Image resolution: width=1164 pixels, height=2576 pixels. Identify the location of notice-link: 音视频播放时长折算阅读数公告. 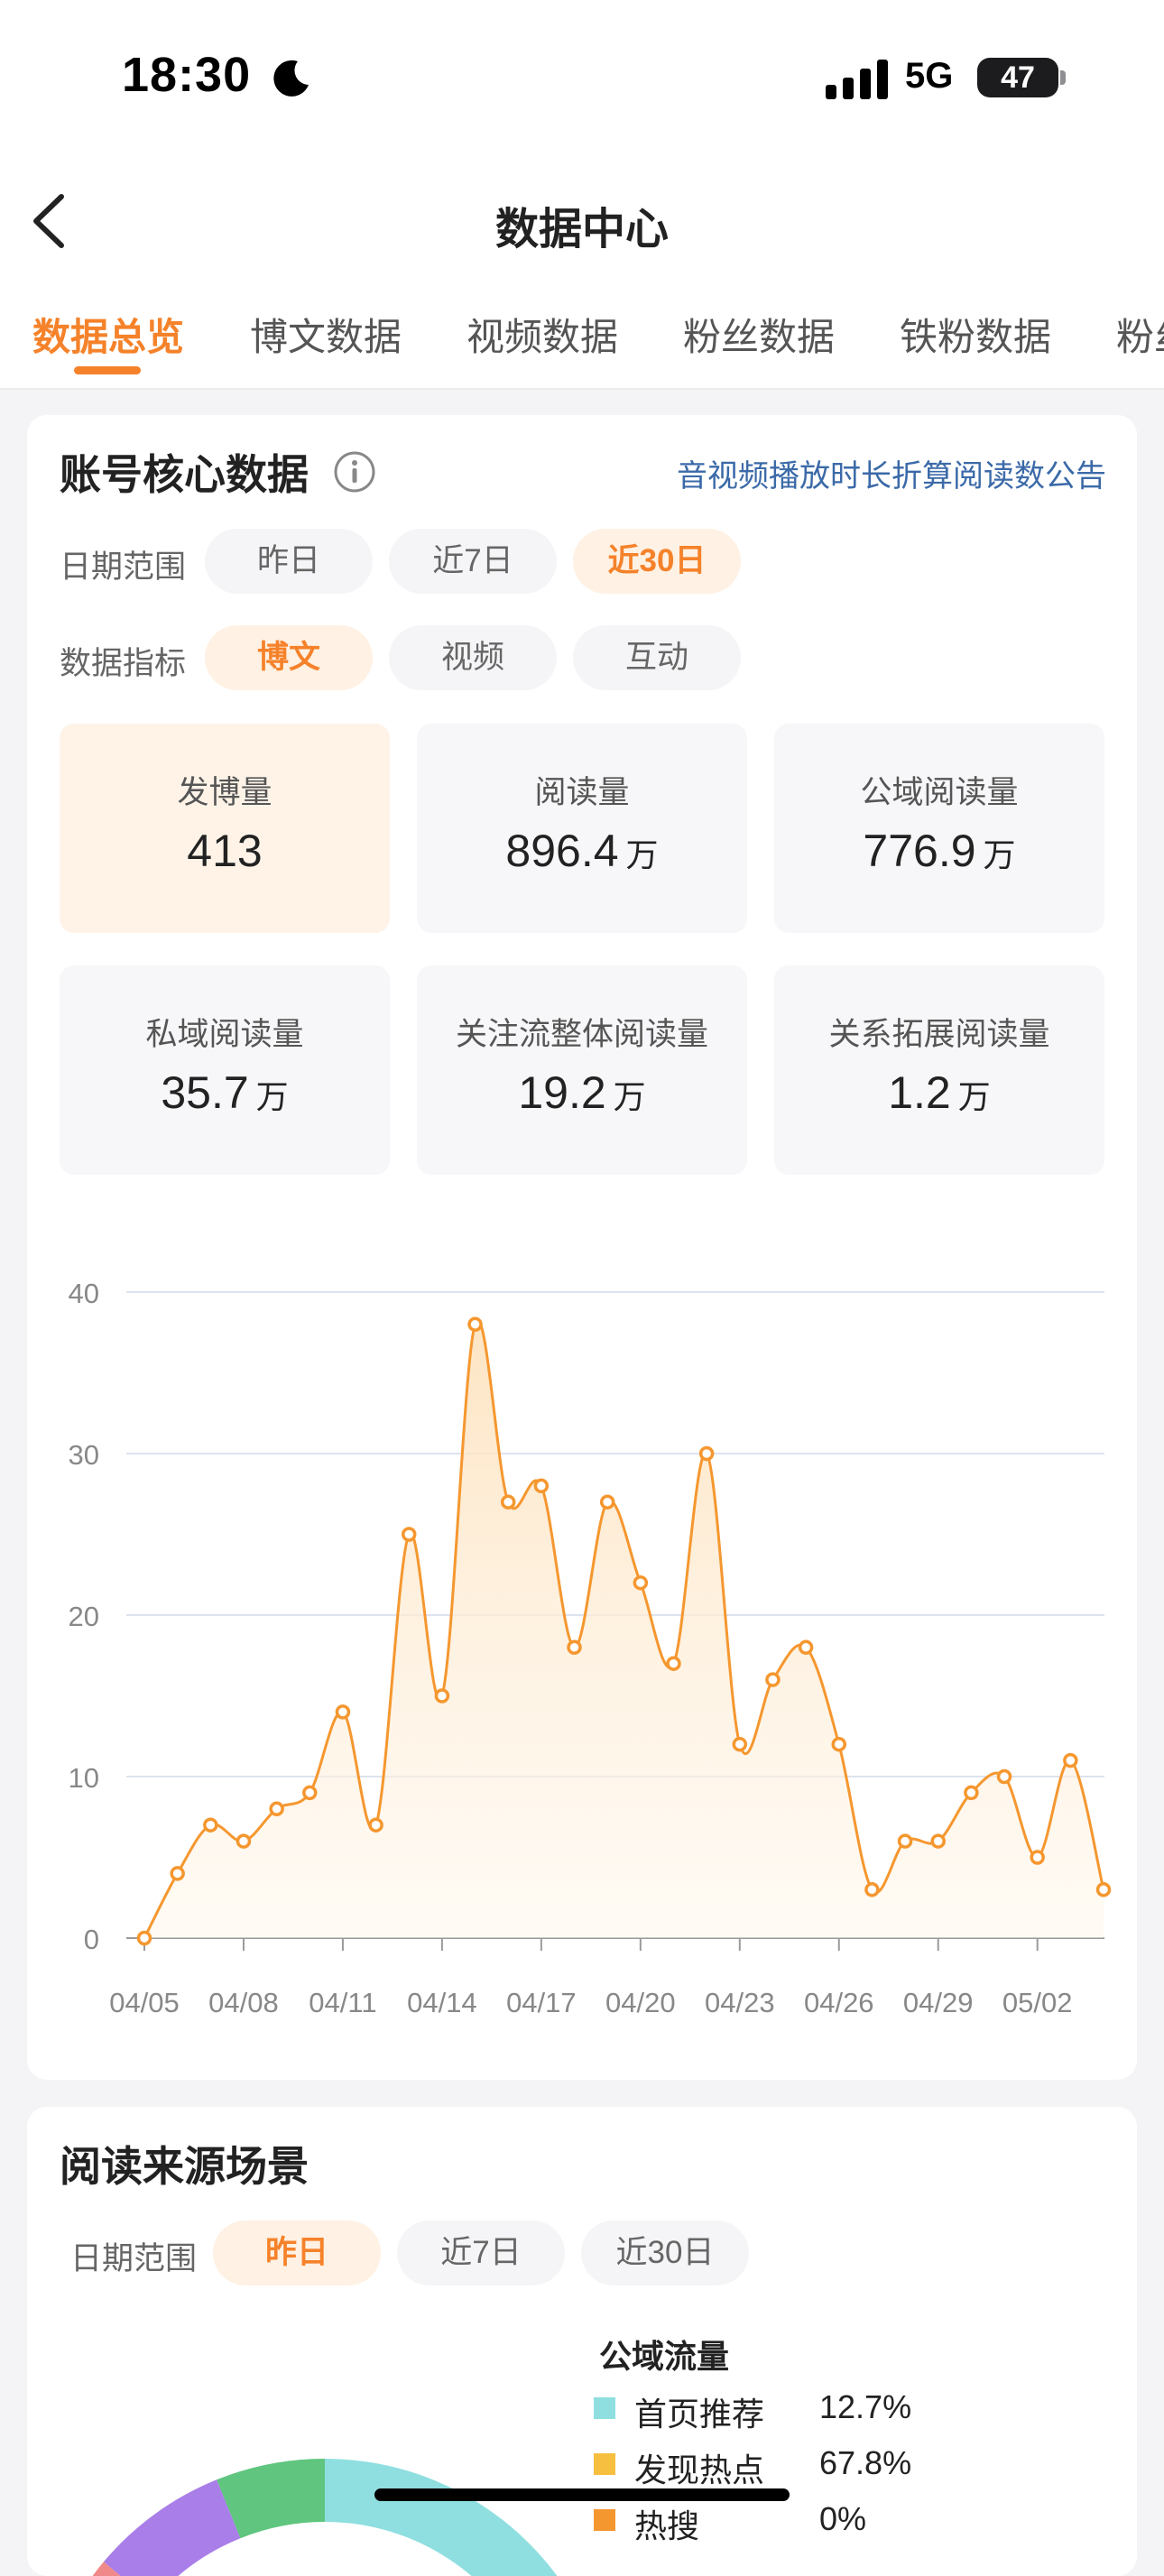
(891, 473).